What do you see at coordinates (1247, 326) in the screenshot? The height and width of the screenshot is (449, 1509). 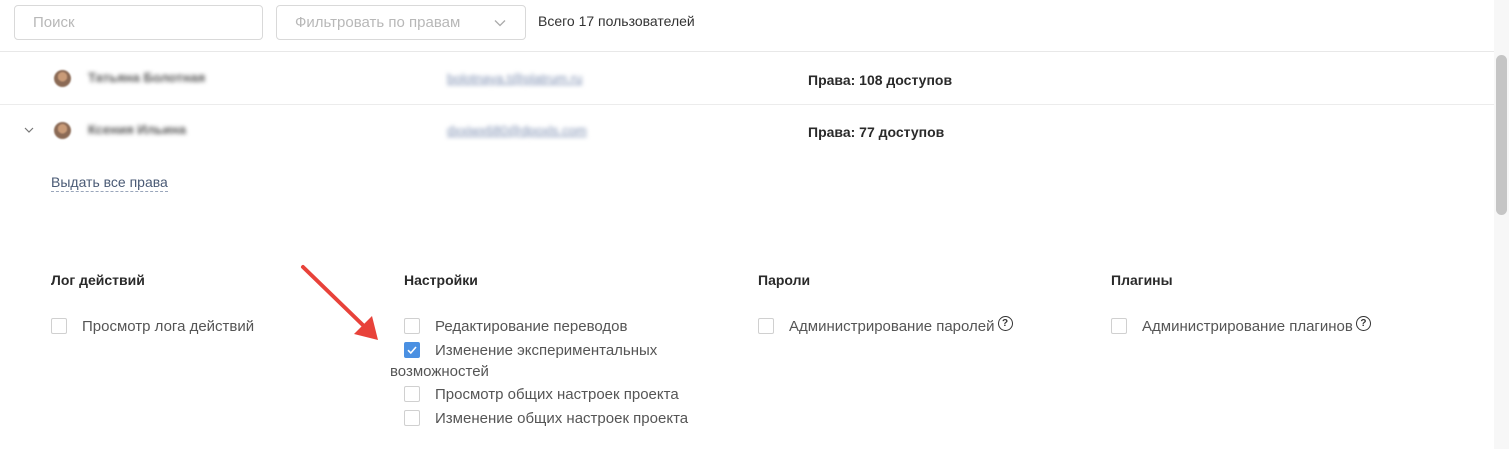 I see `permission-label: Администрирование плагинов` at bounding box center [1247, 326].